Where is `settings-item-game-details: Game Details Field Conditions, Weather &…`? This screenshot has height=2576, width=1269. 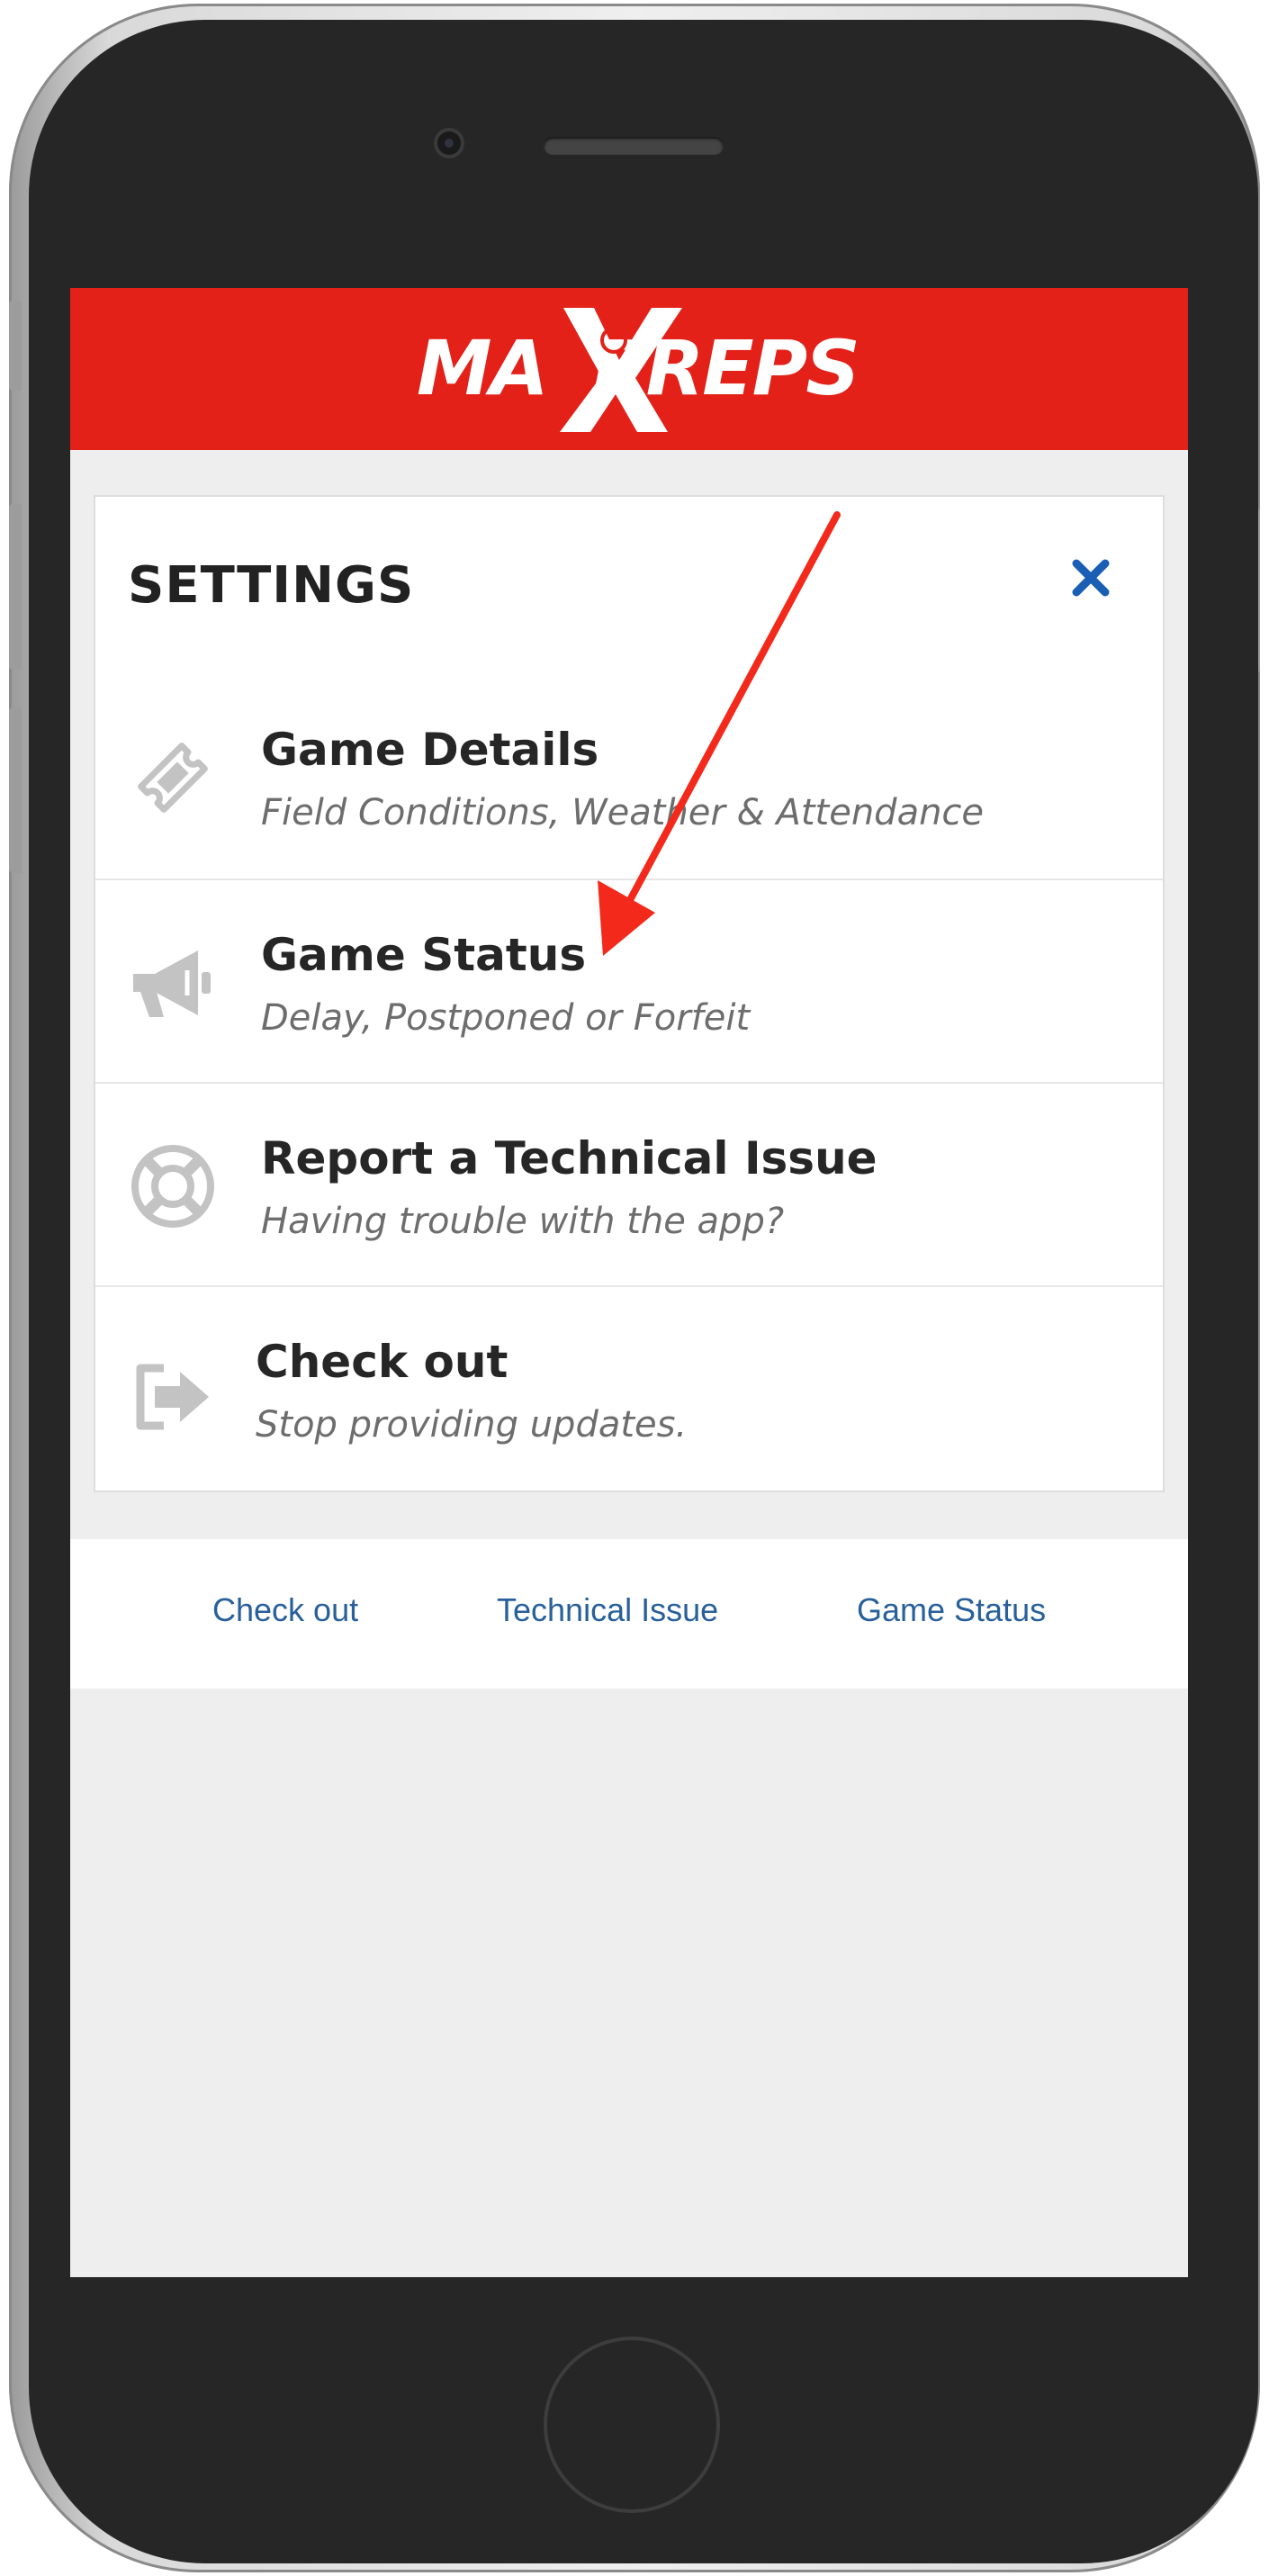
settings-item-game-details: Game Details Field Conditions, Weather &… is located at coordinates (629, 776).